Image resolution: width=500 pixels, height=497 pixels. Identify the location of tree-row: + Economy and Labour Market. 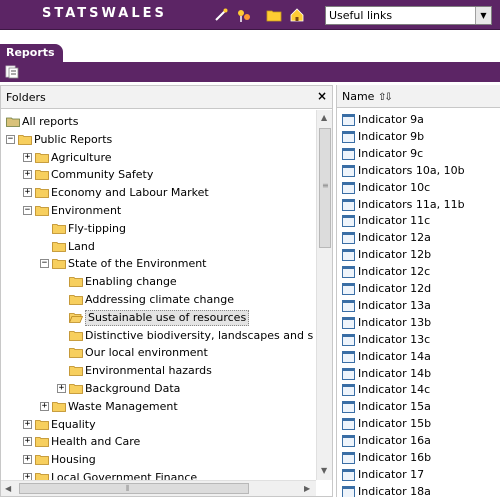
(158, 193).